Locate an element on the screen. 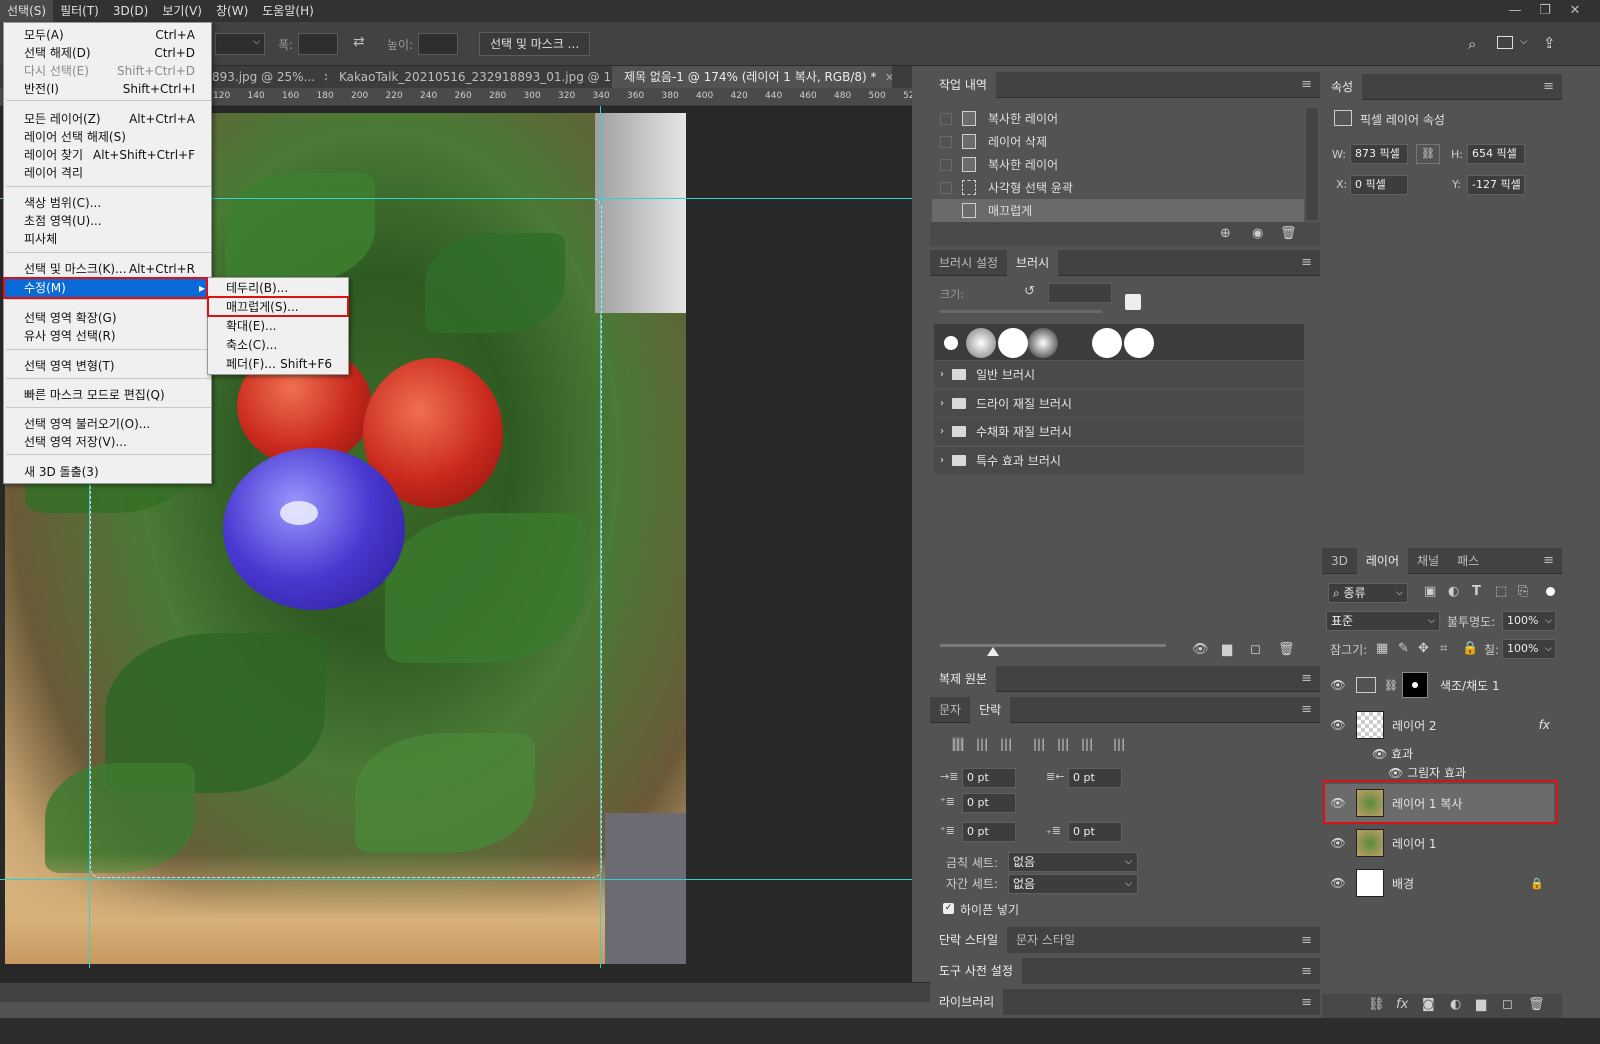 This screenshot has height=1044, width=1600. menu-item-1: 선택 해제(D) Ctrl+D is located at coordinates (107, 53).